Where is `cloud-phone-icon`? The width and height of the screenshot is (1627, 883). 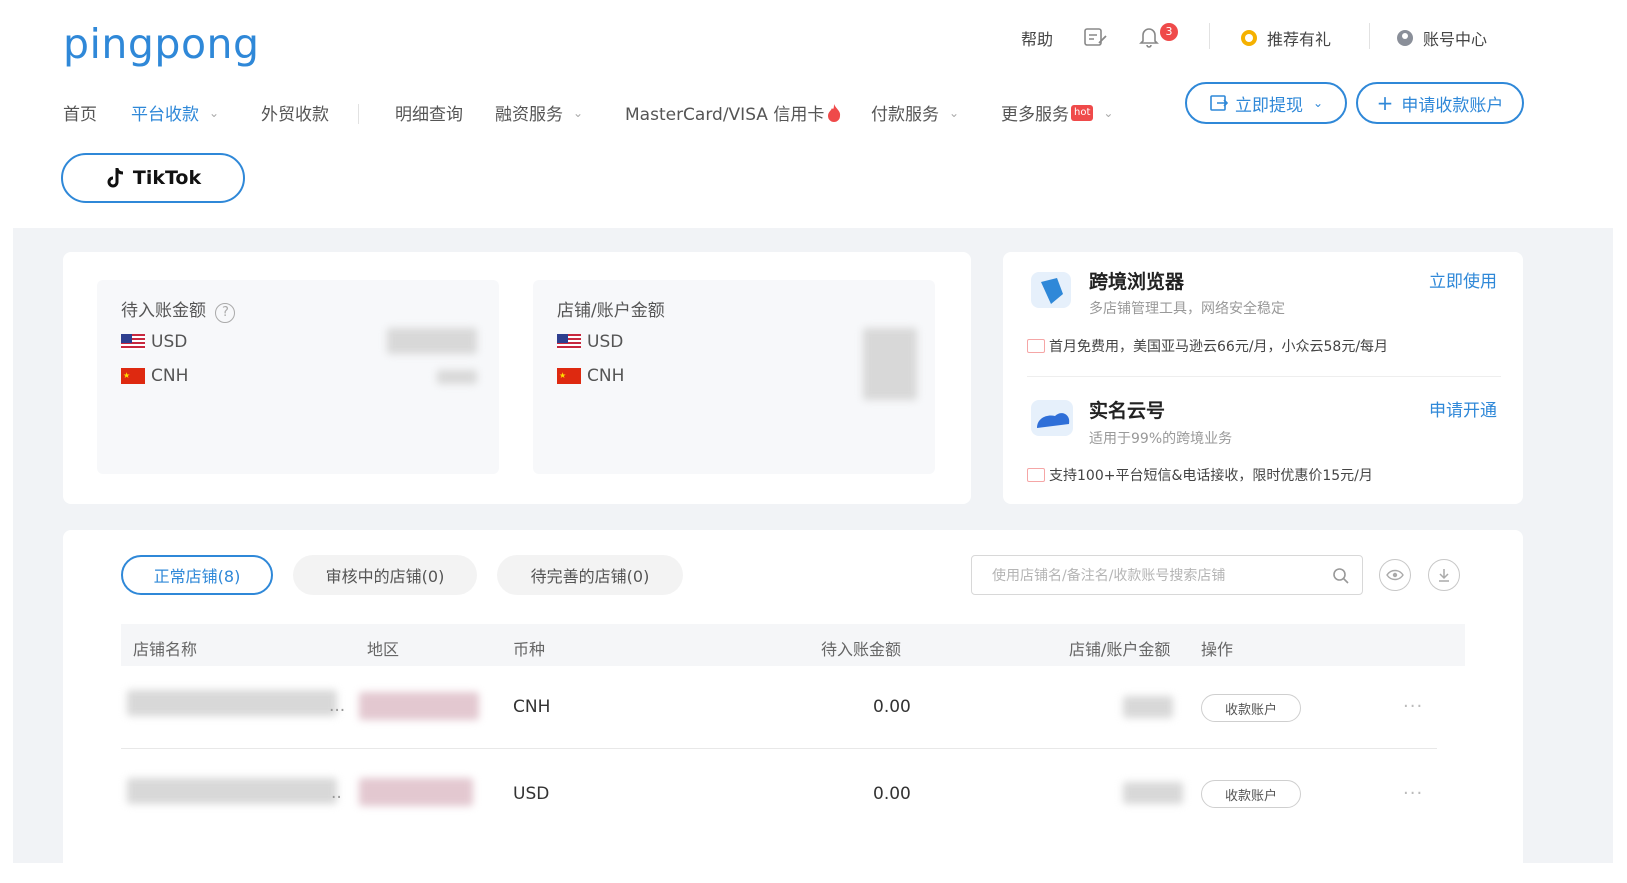
cloud-phone-icon is located at coordinates (1052, 418).